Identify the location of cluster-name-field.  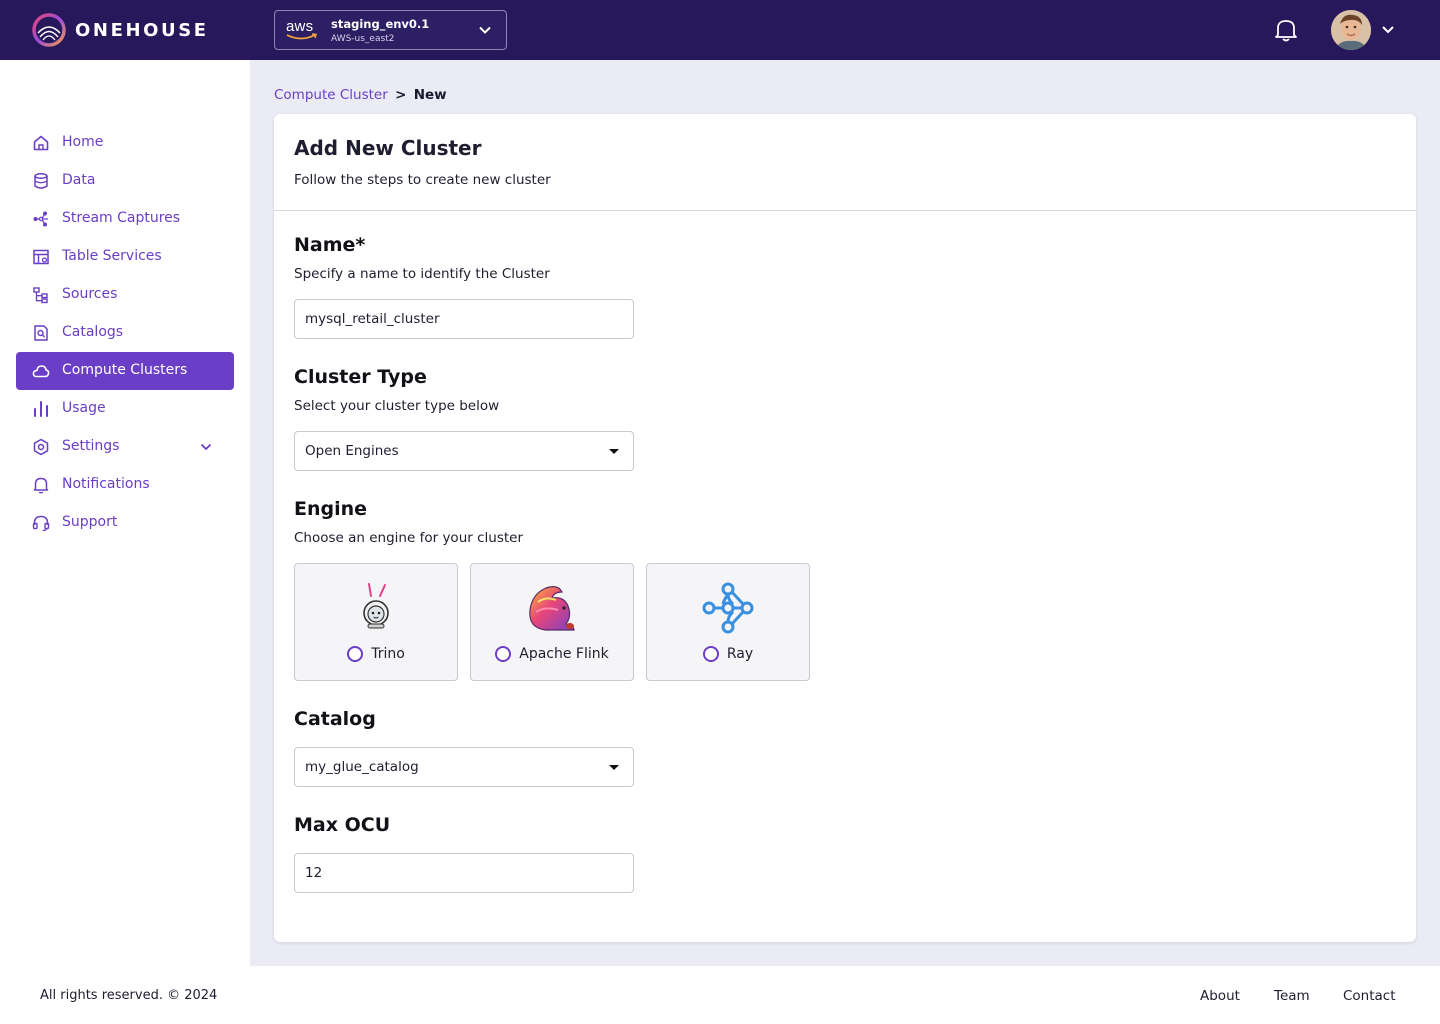
(464, 319).